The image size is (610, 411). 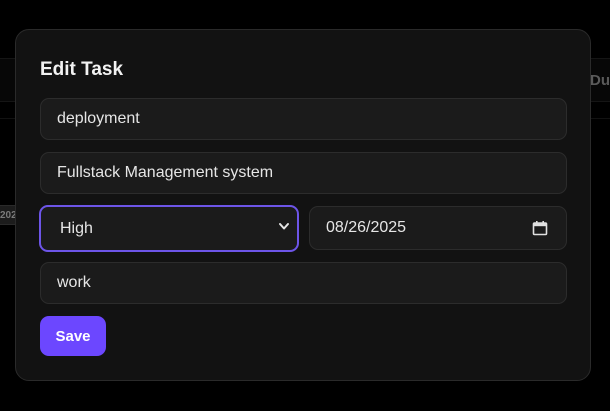 I want to click on task-name-input: deployment, so click(x=303, y=119).